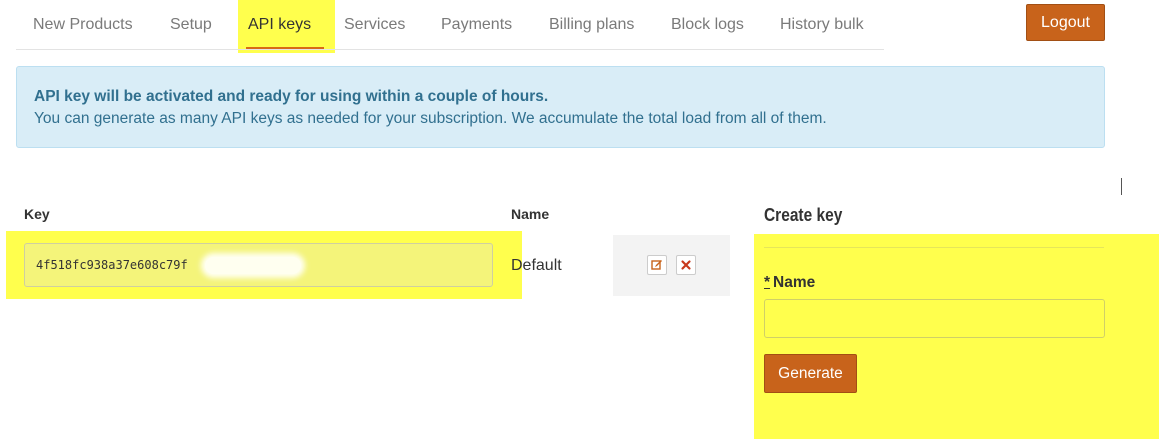 The width and height of the screenshot is (1163, 439). I want to click on tab-block-logs: Block logs, so click(707, 25).